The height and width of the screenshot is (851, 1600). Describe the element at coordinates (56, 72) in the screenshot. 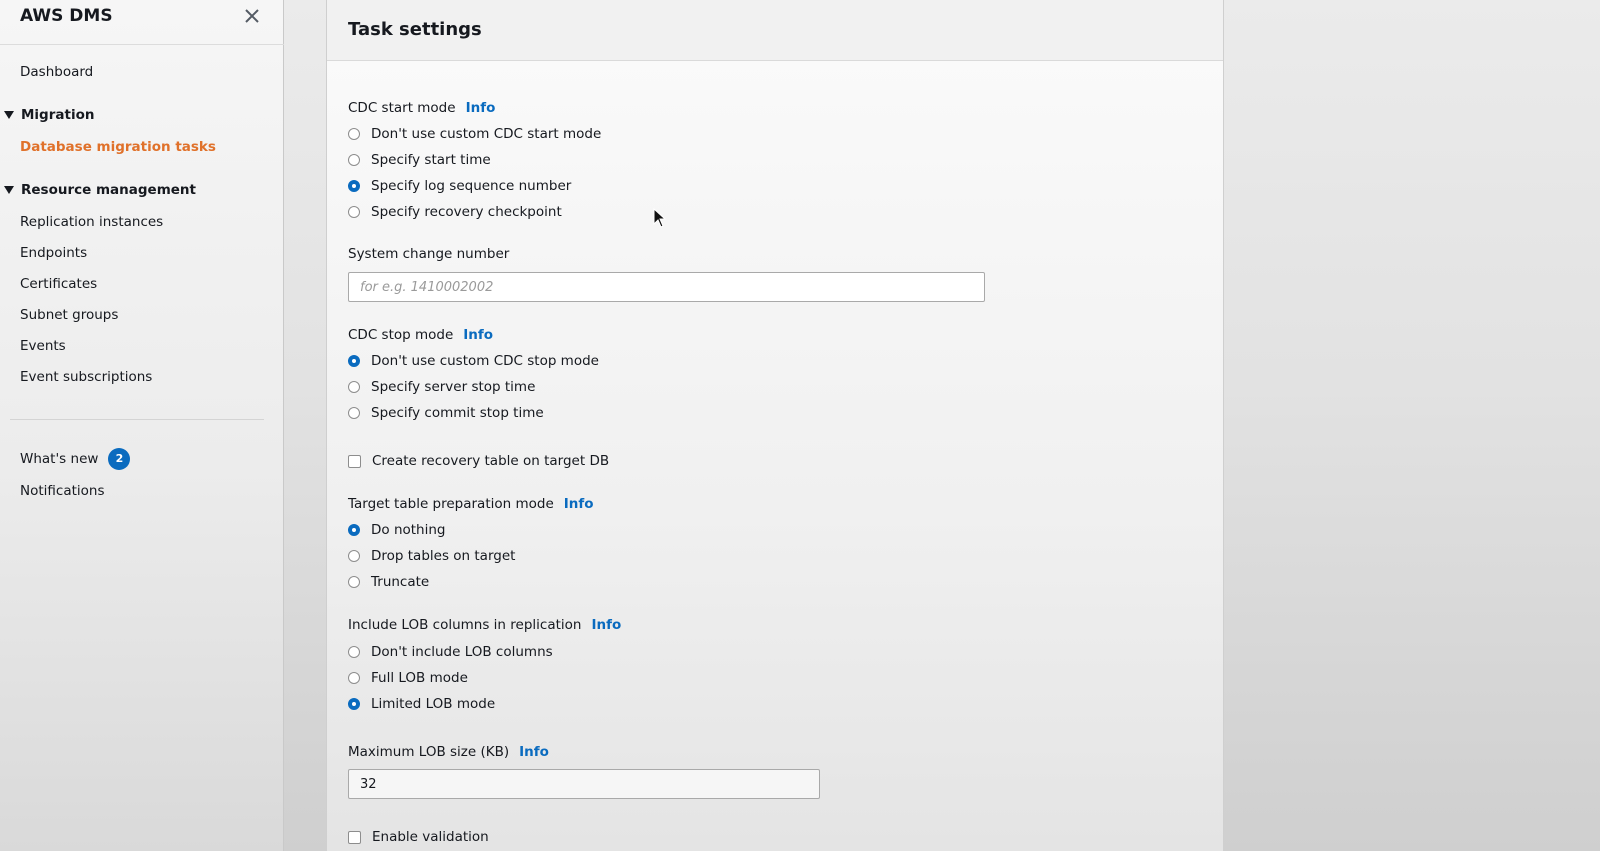

I see `sidebar-item-dashboard: Dashboard` at that location.